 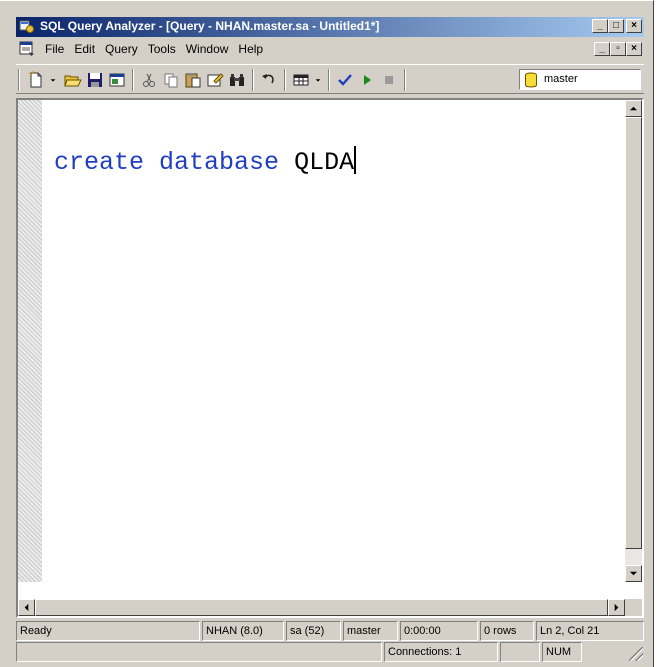 I want to click on checkmark-icon, so click(x=345, y=80).